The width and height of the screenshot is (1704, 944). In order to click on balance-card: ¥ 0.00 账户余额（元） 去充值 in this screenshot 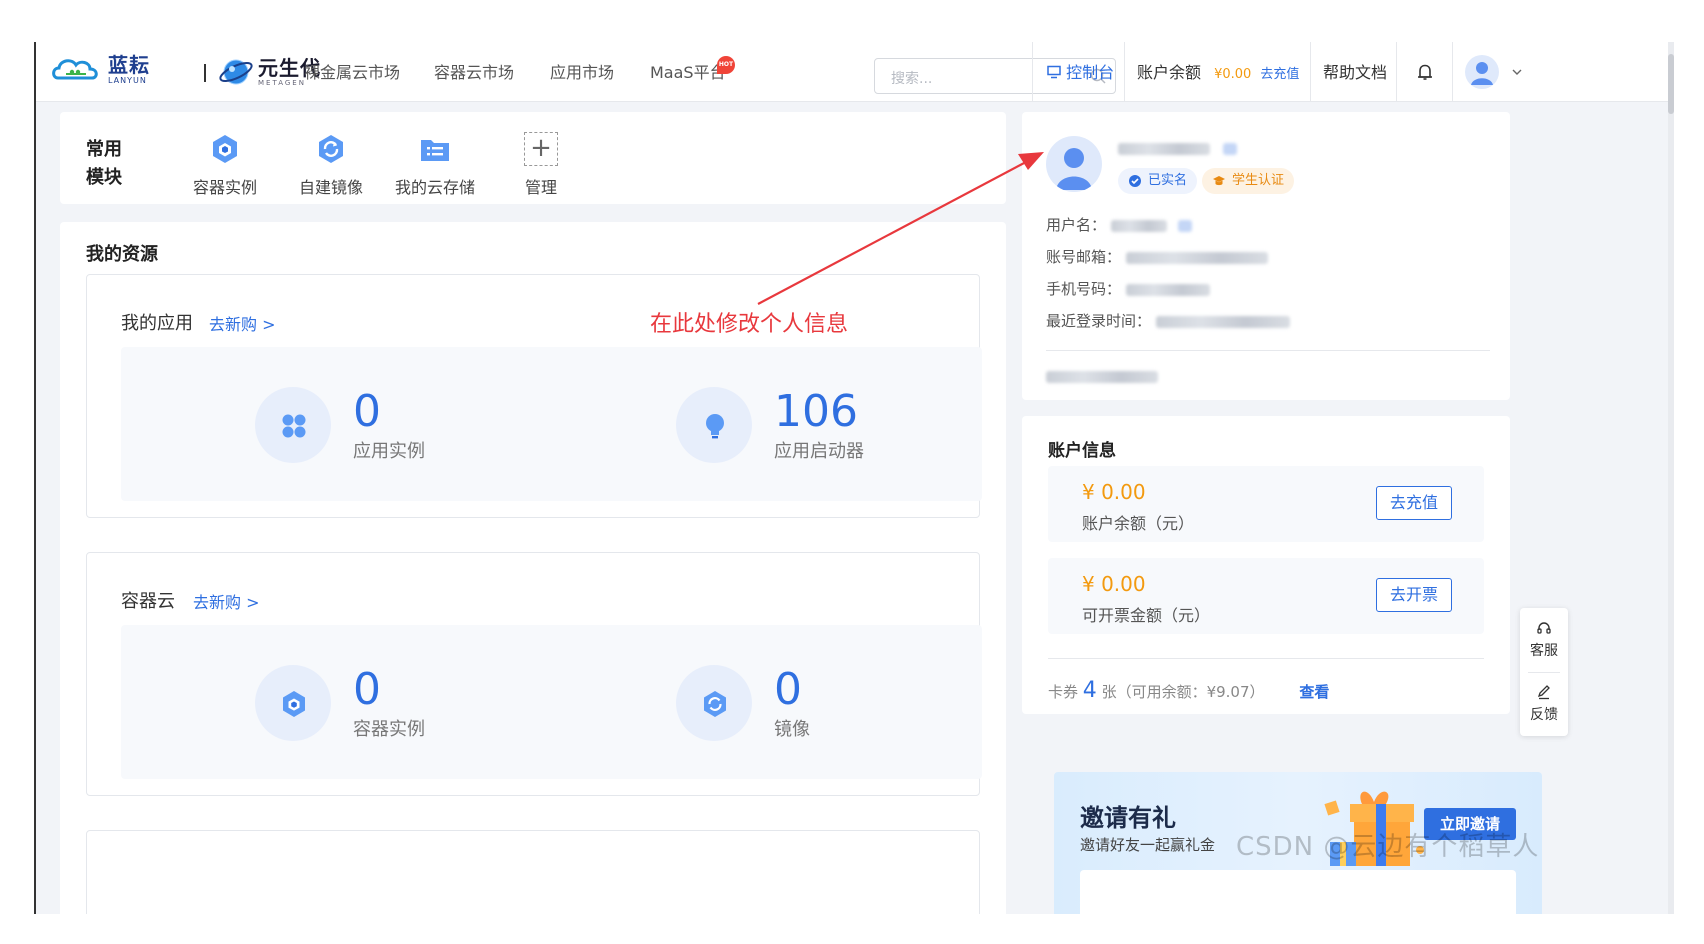, I will do `click(1266, 504)`.